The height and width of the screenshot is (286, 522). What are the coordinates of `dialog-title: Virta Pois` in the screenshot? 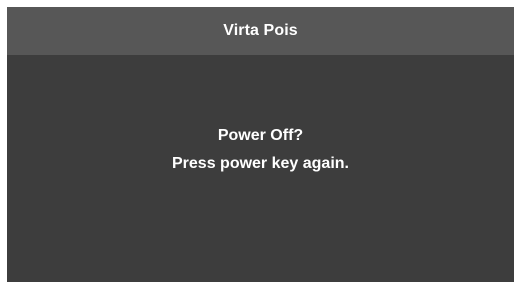 It's located at (260, 30).